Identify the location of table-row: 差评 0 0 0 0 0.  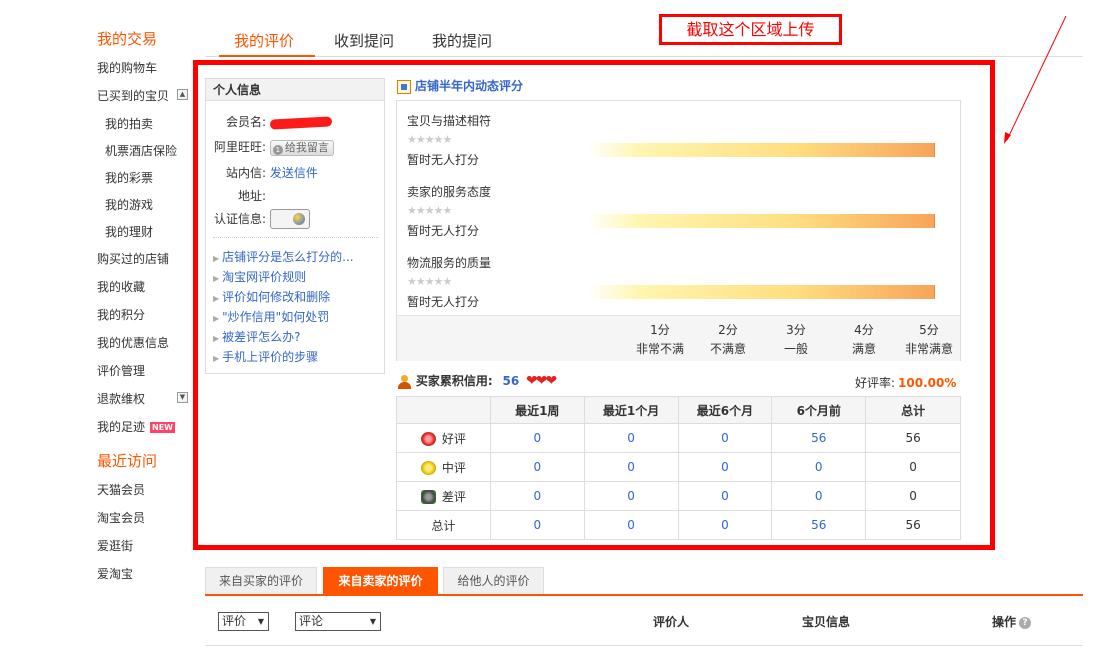
(678, 496).